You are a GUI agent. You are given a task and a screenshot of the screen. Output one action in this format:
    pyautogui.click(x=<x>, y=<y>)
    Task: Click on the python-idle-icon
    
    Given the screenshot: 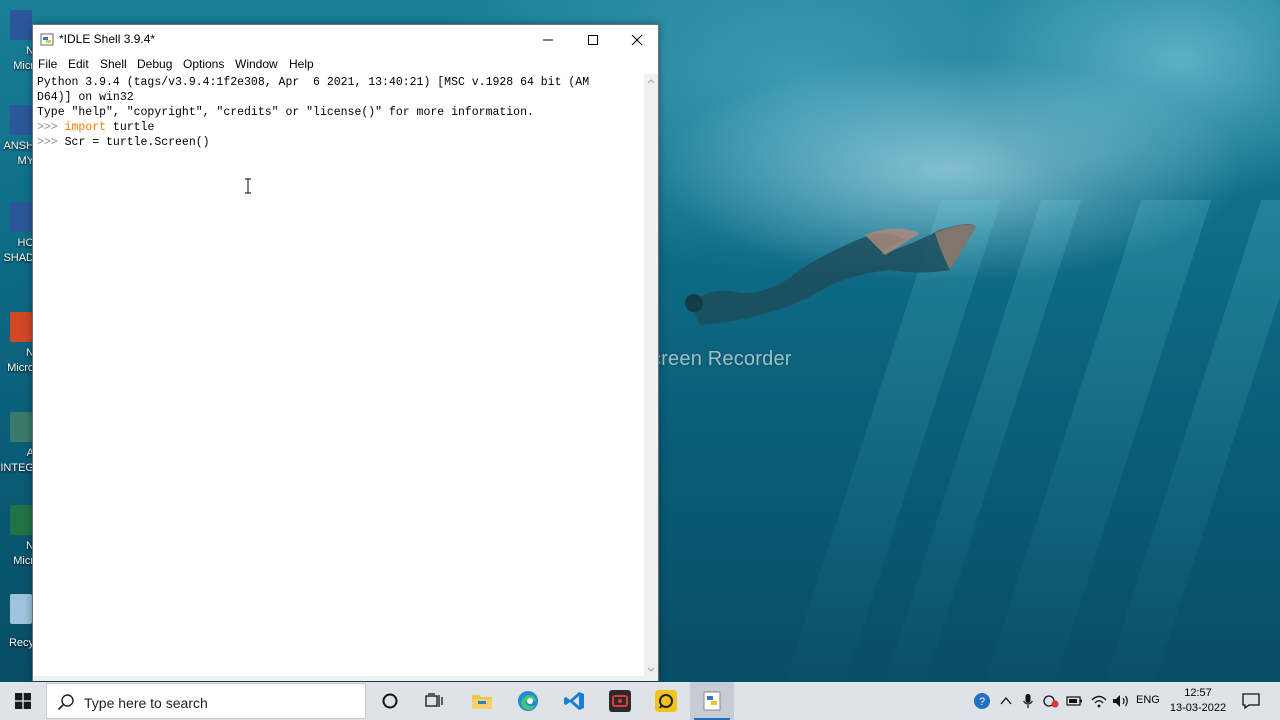 What is the action you would take?
    pyautogui.click(x=712, y=701)
    